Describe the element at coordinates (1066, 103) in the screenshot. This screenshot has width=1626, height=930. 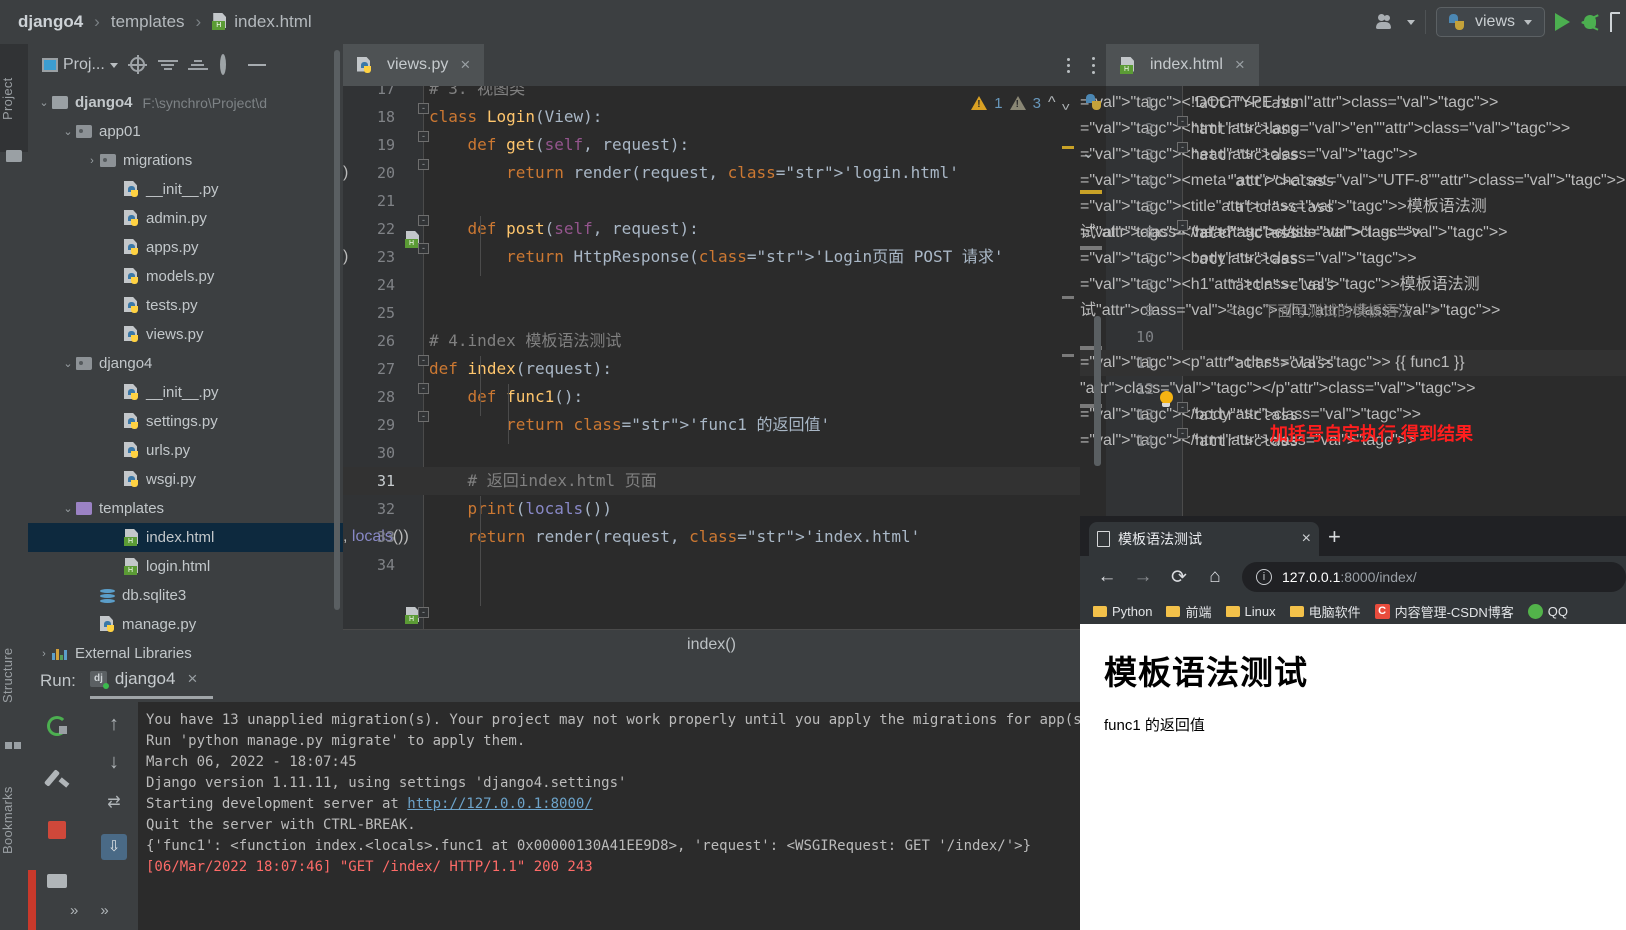
I see `chevron-down-icon: ^` at that location.